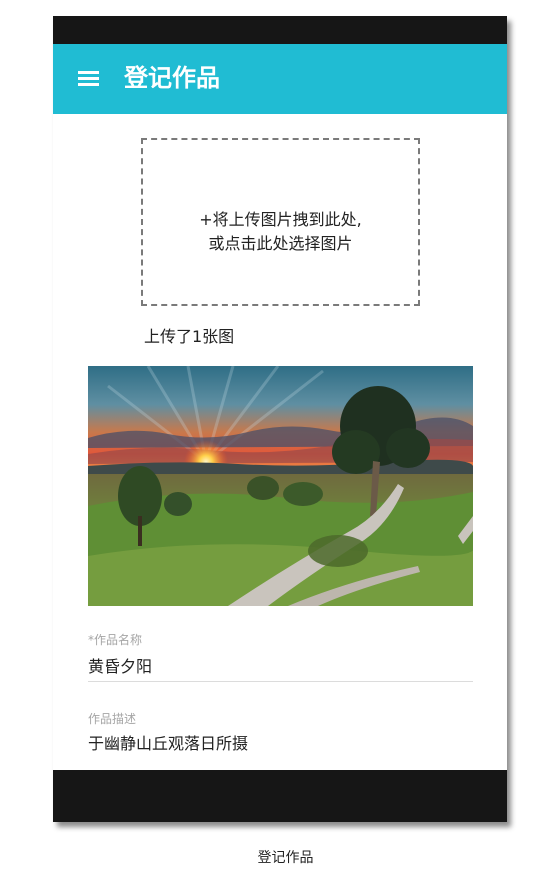 The height and width of the screenshot is (876, 557). Describe the element at coordinates (280, 79) in the screenshot. I see `app-bar: 登记作品` at that location.